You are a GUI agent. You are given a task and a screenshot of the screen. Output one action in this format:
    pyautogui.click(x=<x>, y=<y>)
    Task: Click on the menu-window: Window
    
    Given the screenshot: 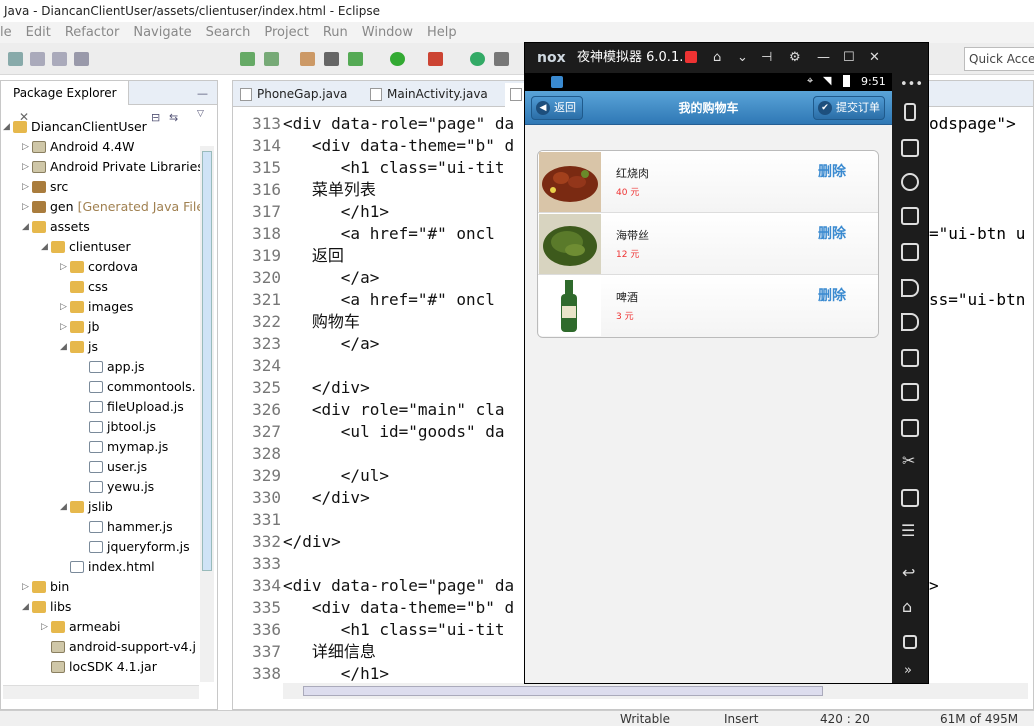 What is the action you would take?
    pyautogui.click(x=387, y=32)
    